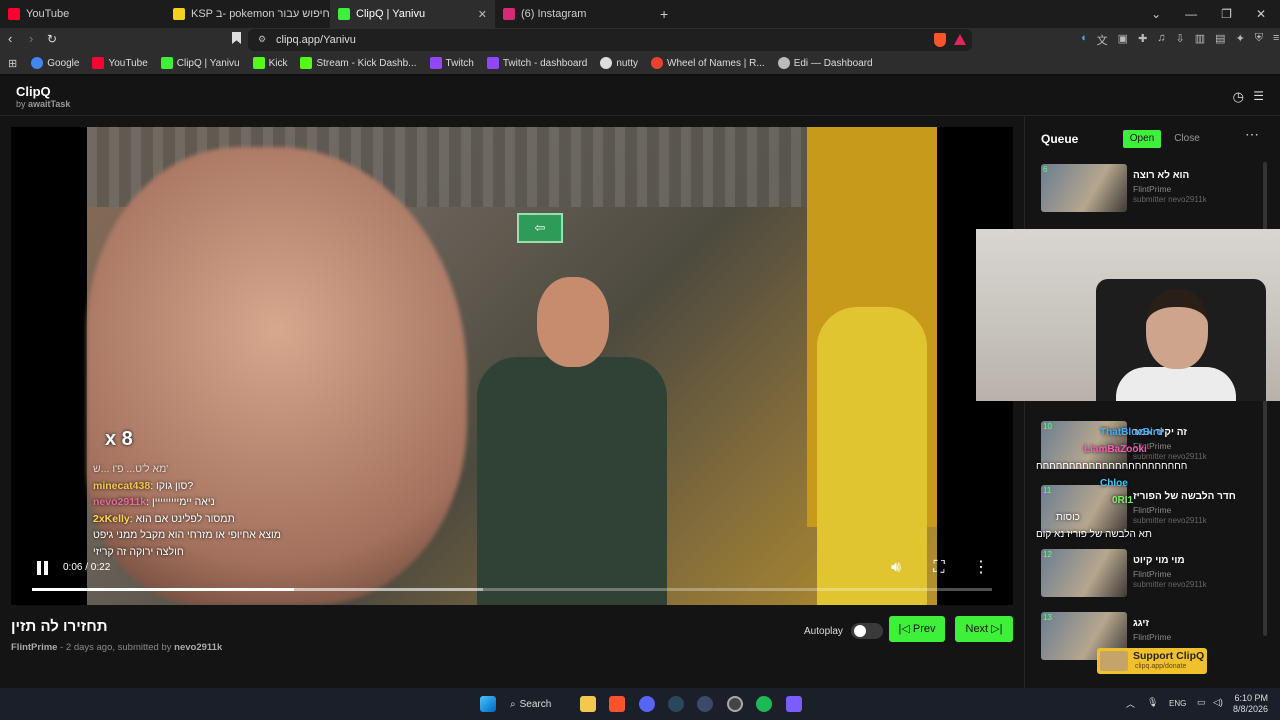 The image size is (1280, 720). I want to click on exit-sign: ⇦, so click(540, 228).